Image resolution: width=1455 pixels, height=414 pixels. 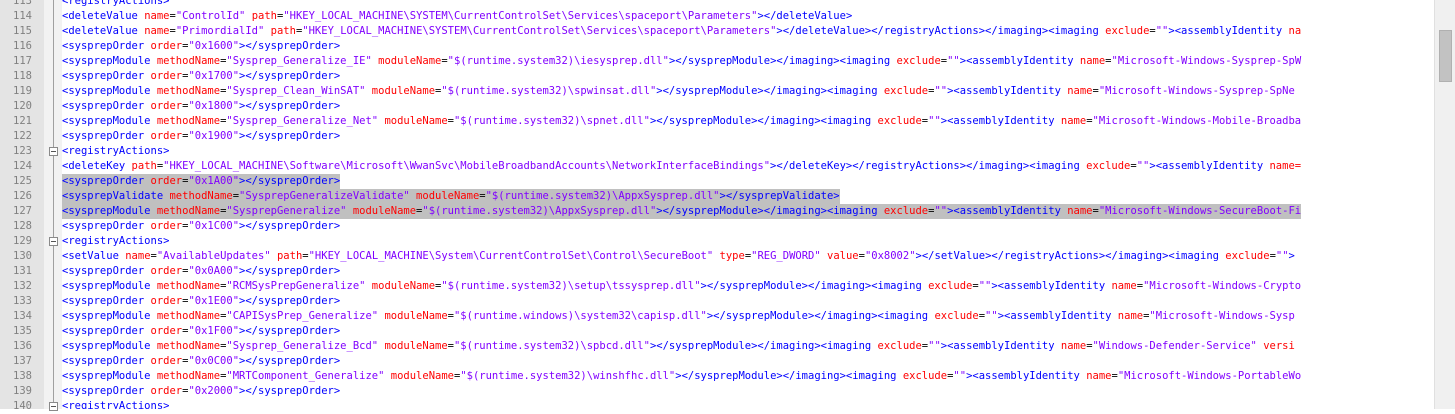 What do you see at coordinates (22, 361) in the screenshot?
I see `line-number: 137` at bounding box center [22, 361].